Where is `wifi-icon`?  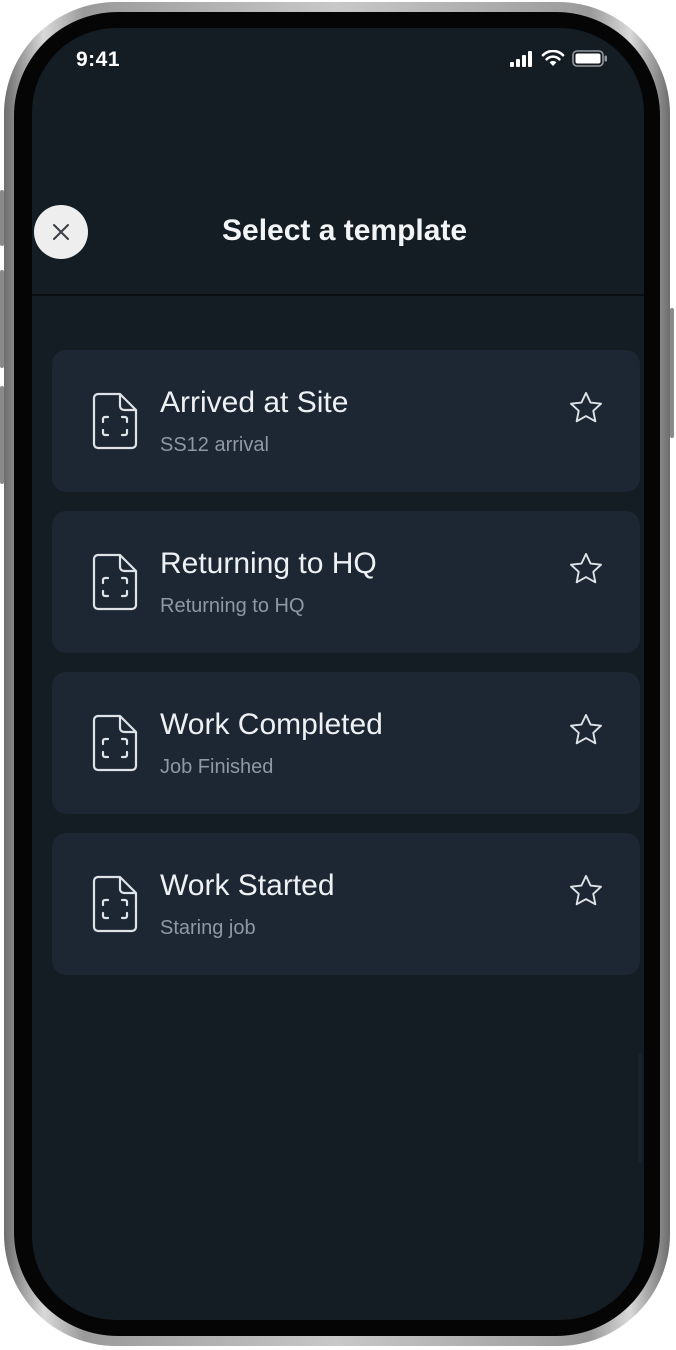
wifi-icon is located at coordinates (553, 58).